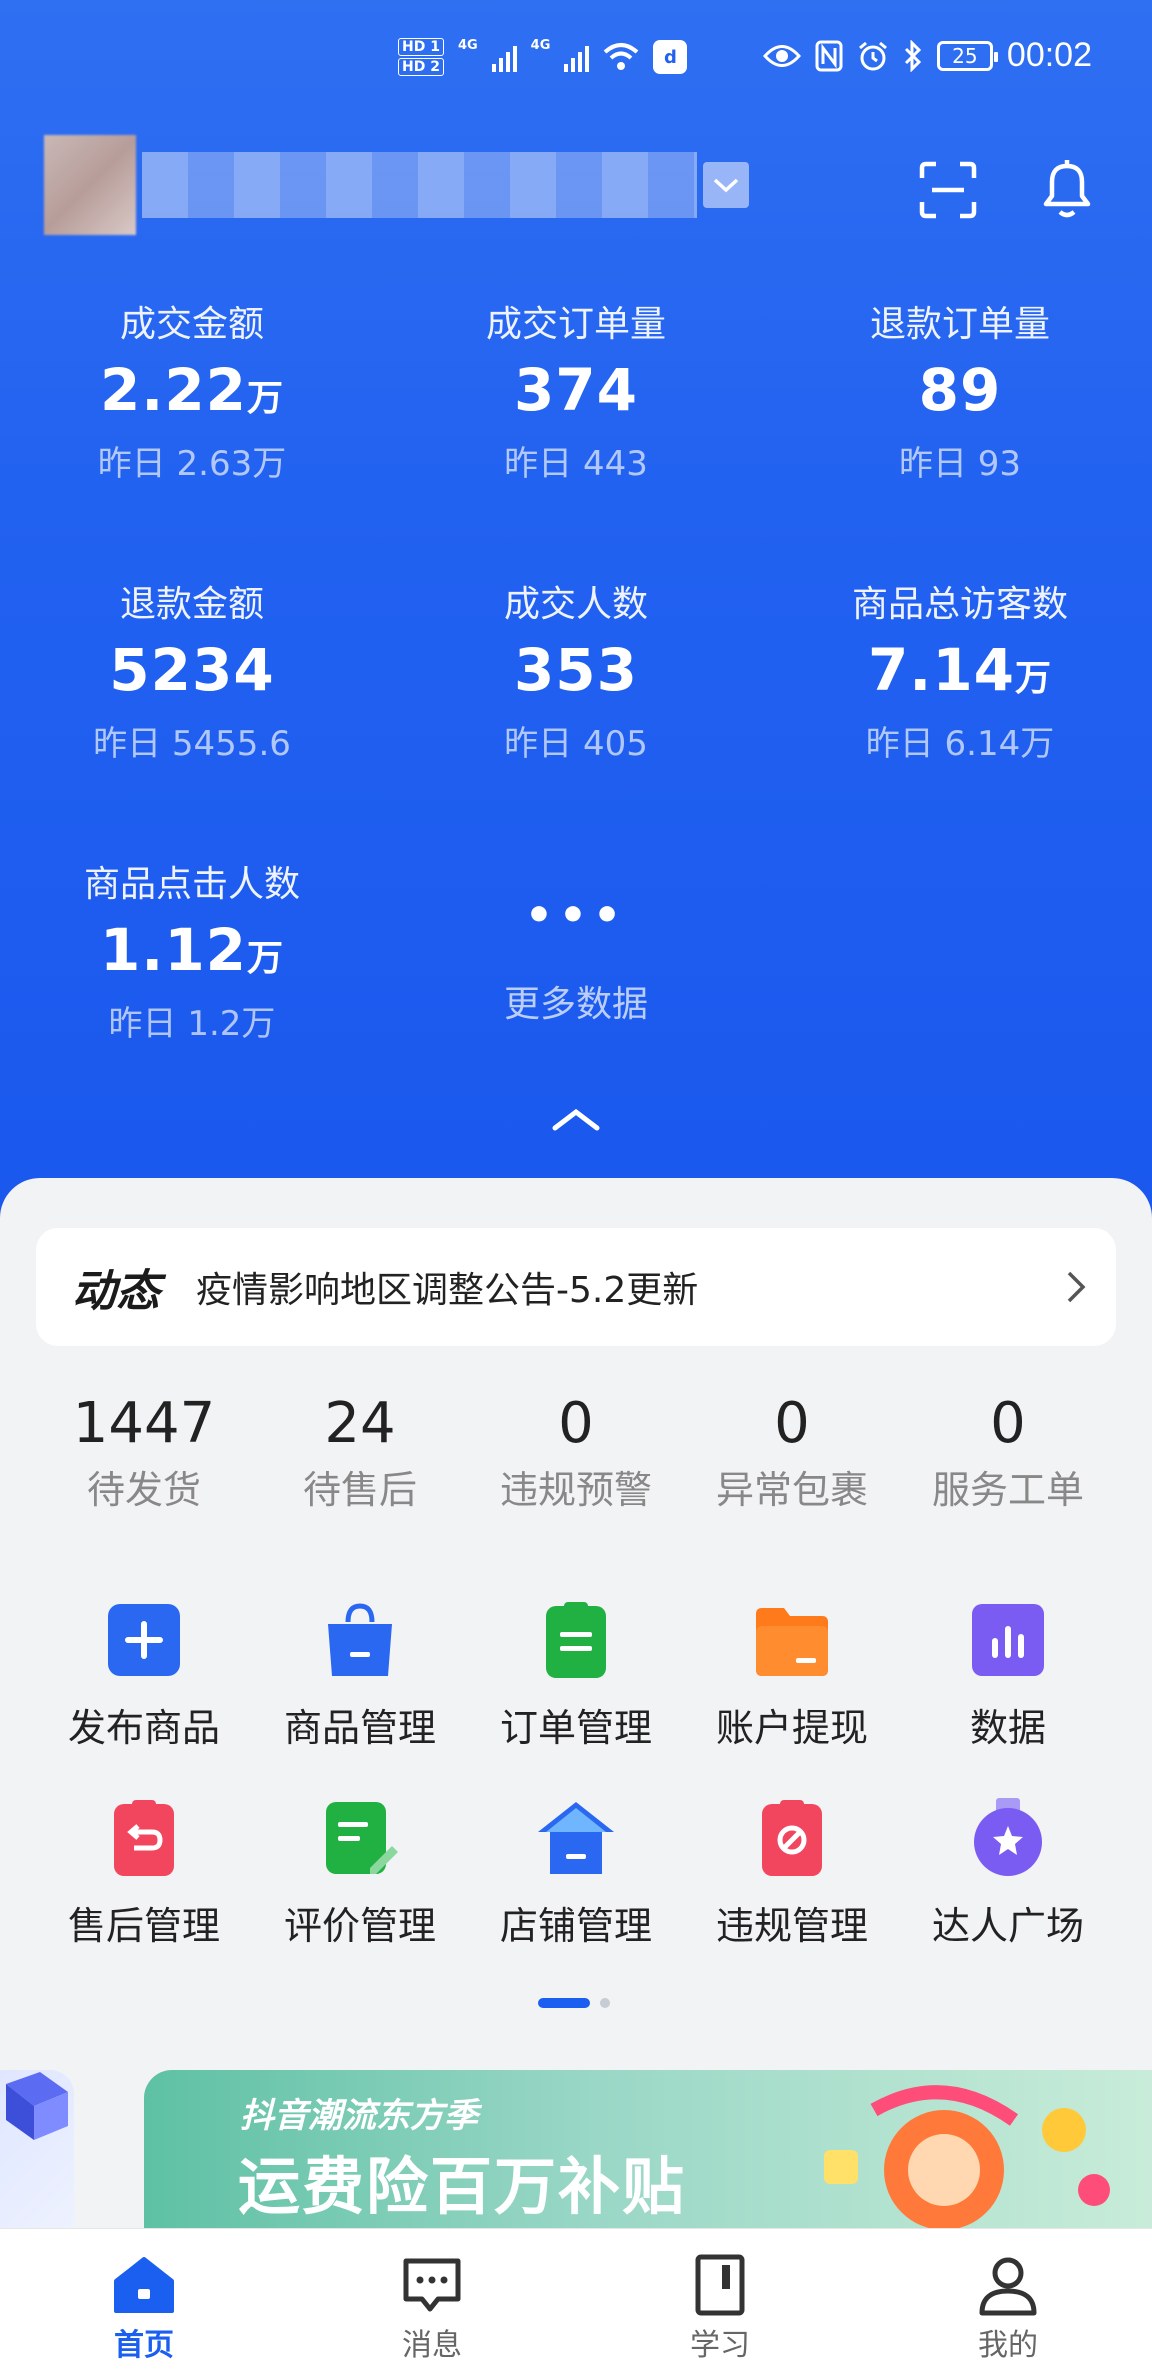  Describe the element at coordinates (575, 1926) in the screenshot. I see `tool-label: 店铺管理` at that location.